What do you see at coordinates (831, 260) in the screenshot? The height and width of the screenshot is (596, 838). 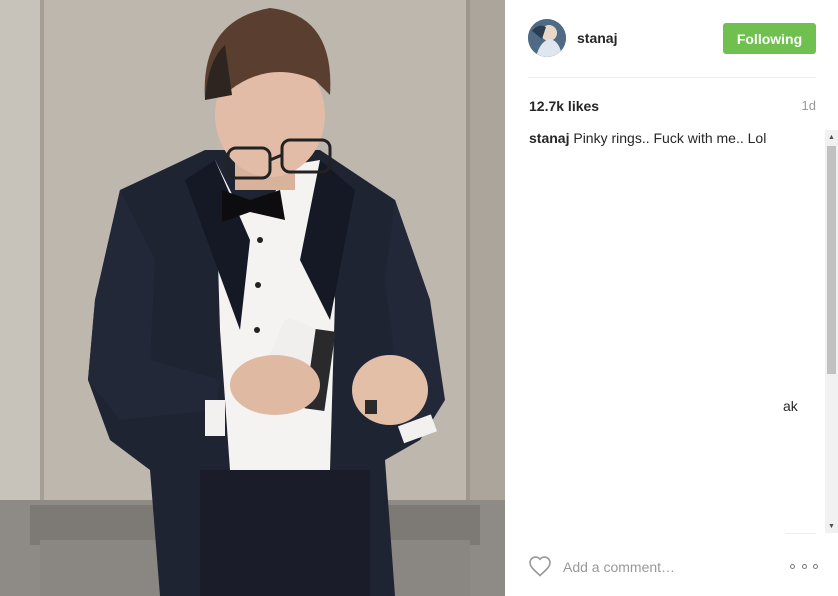 I see `scrollbar-thumb` at bounding box center [831, 260].